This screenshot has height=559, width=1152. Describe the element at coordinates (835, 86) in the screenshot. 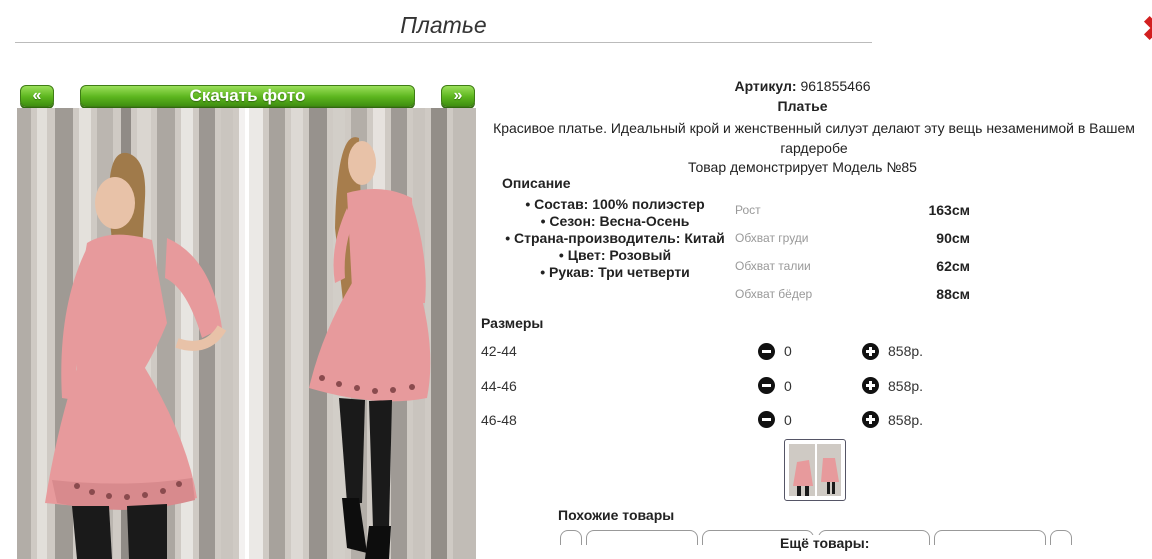

I see `article-number: 961855466` at that location.